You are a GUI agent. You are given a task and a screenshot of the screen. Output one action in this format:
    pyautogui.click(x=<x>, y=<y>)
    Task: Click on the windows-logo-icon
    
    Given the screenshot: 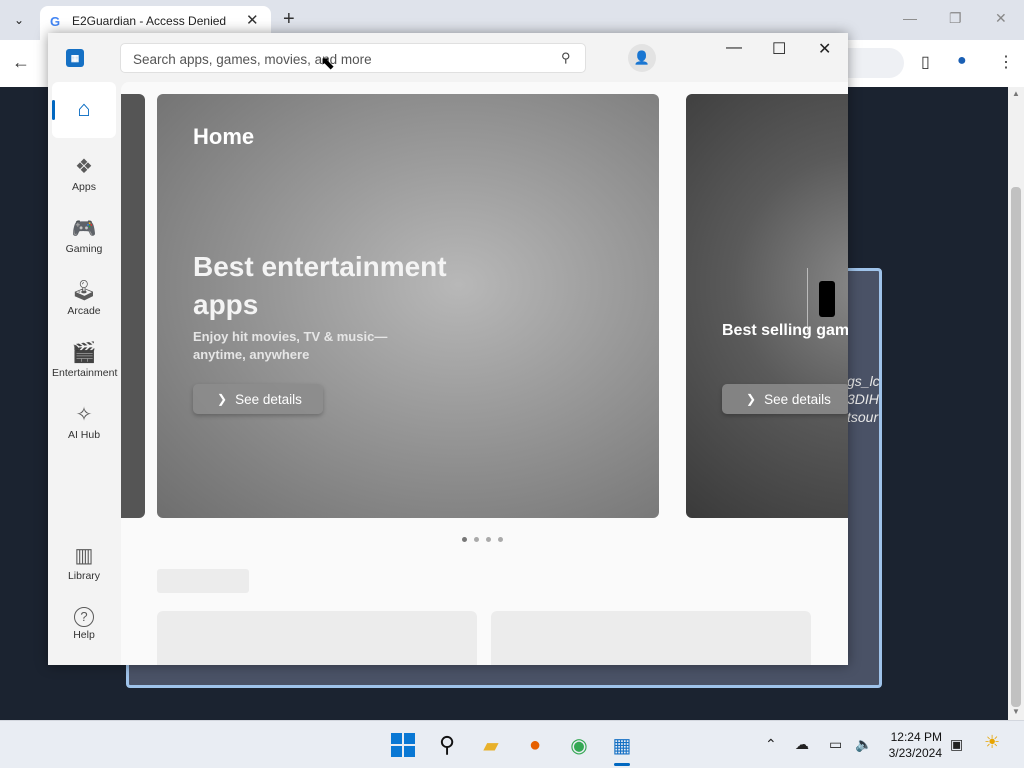 What is the action you would take?
    pyautogui.click(x=403, y=745)
    